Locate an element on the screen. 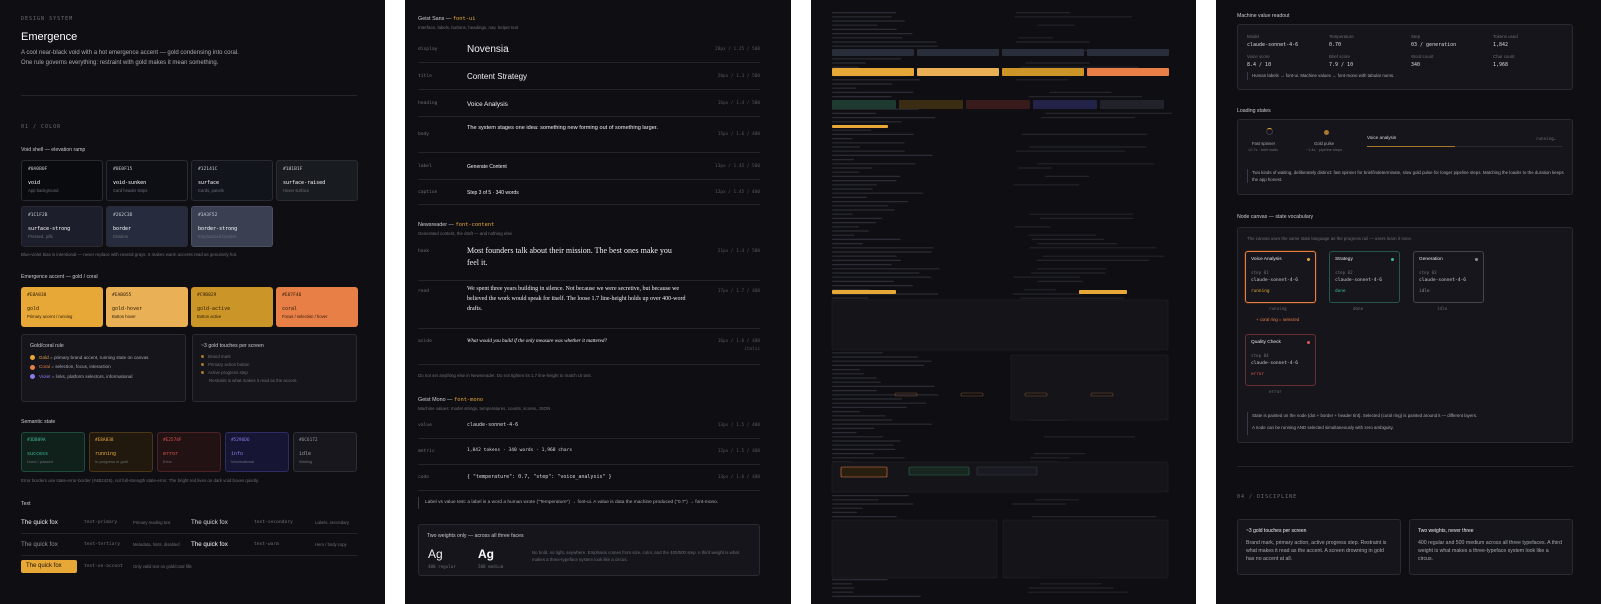  type-spec: 13px / 1.45 / 500 is located at coordinates (737, 166).